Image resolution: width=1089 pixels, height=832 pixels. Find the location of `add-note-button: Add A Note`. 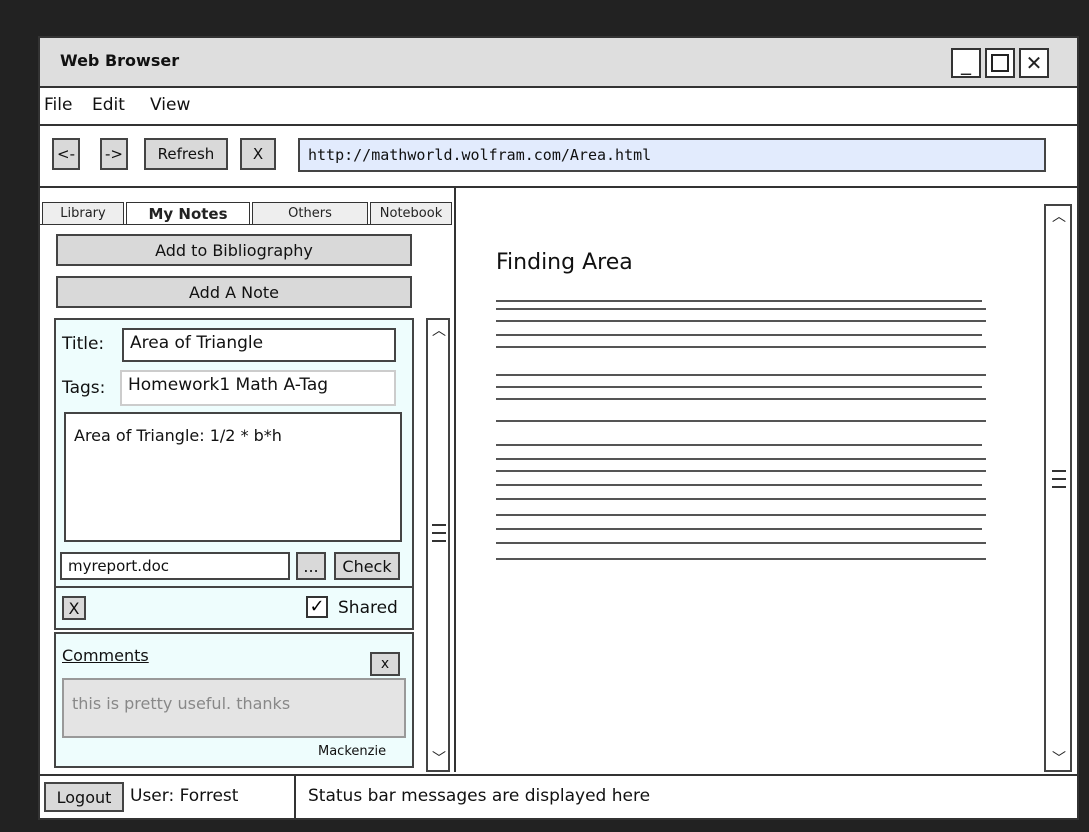

add-note-button: Add A Note is located at coordinates (234, 292).